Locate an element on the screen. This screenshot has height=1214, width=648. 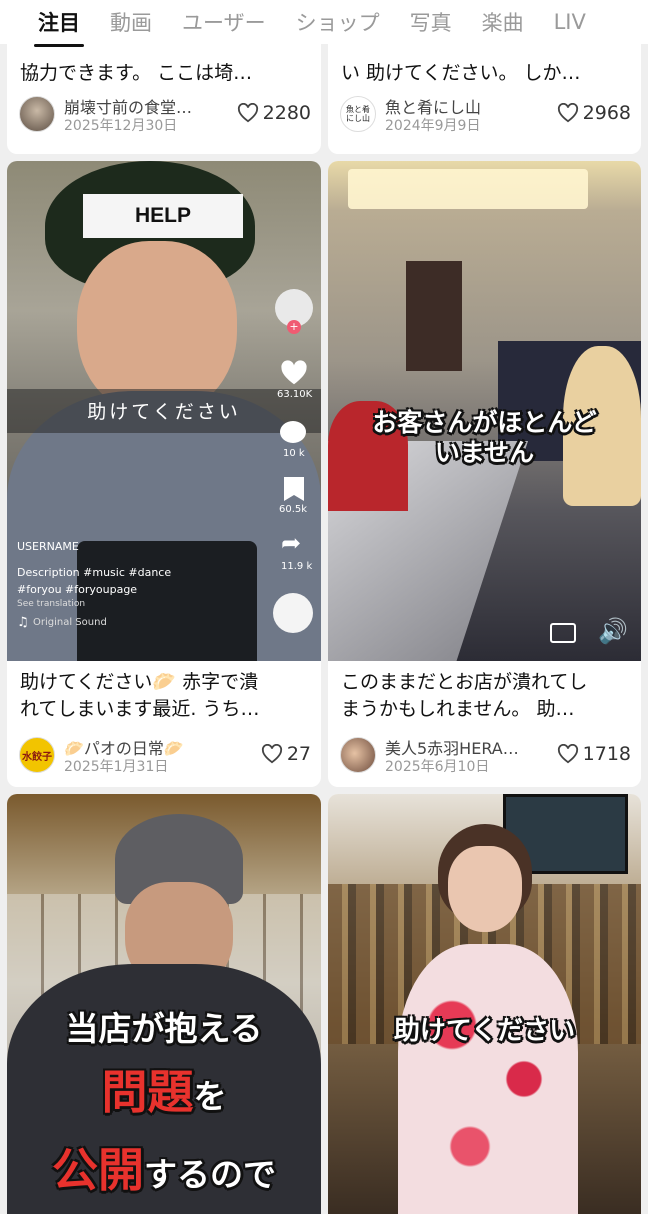
post-date: 2025年1月31日 is located at coordinates (116, 767).